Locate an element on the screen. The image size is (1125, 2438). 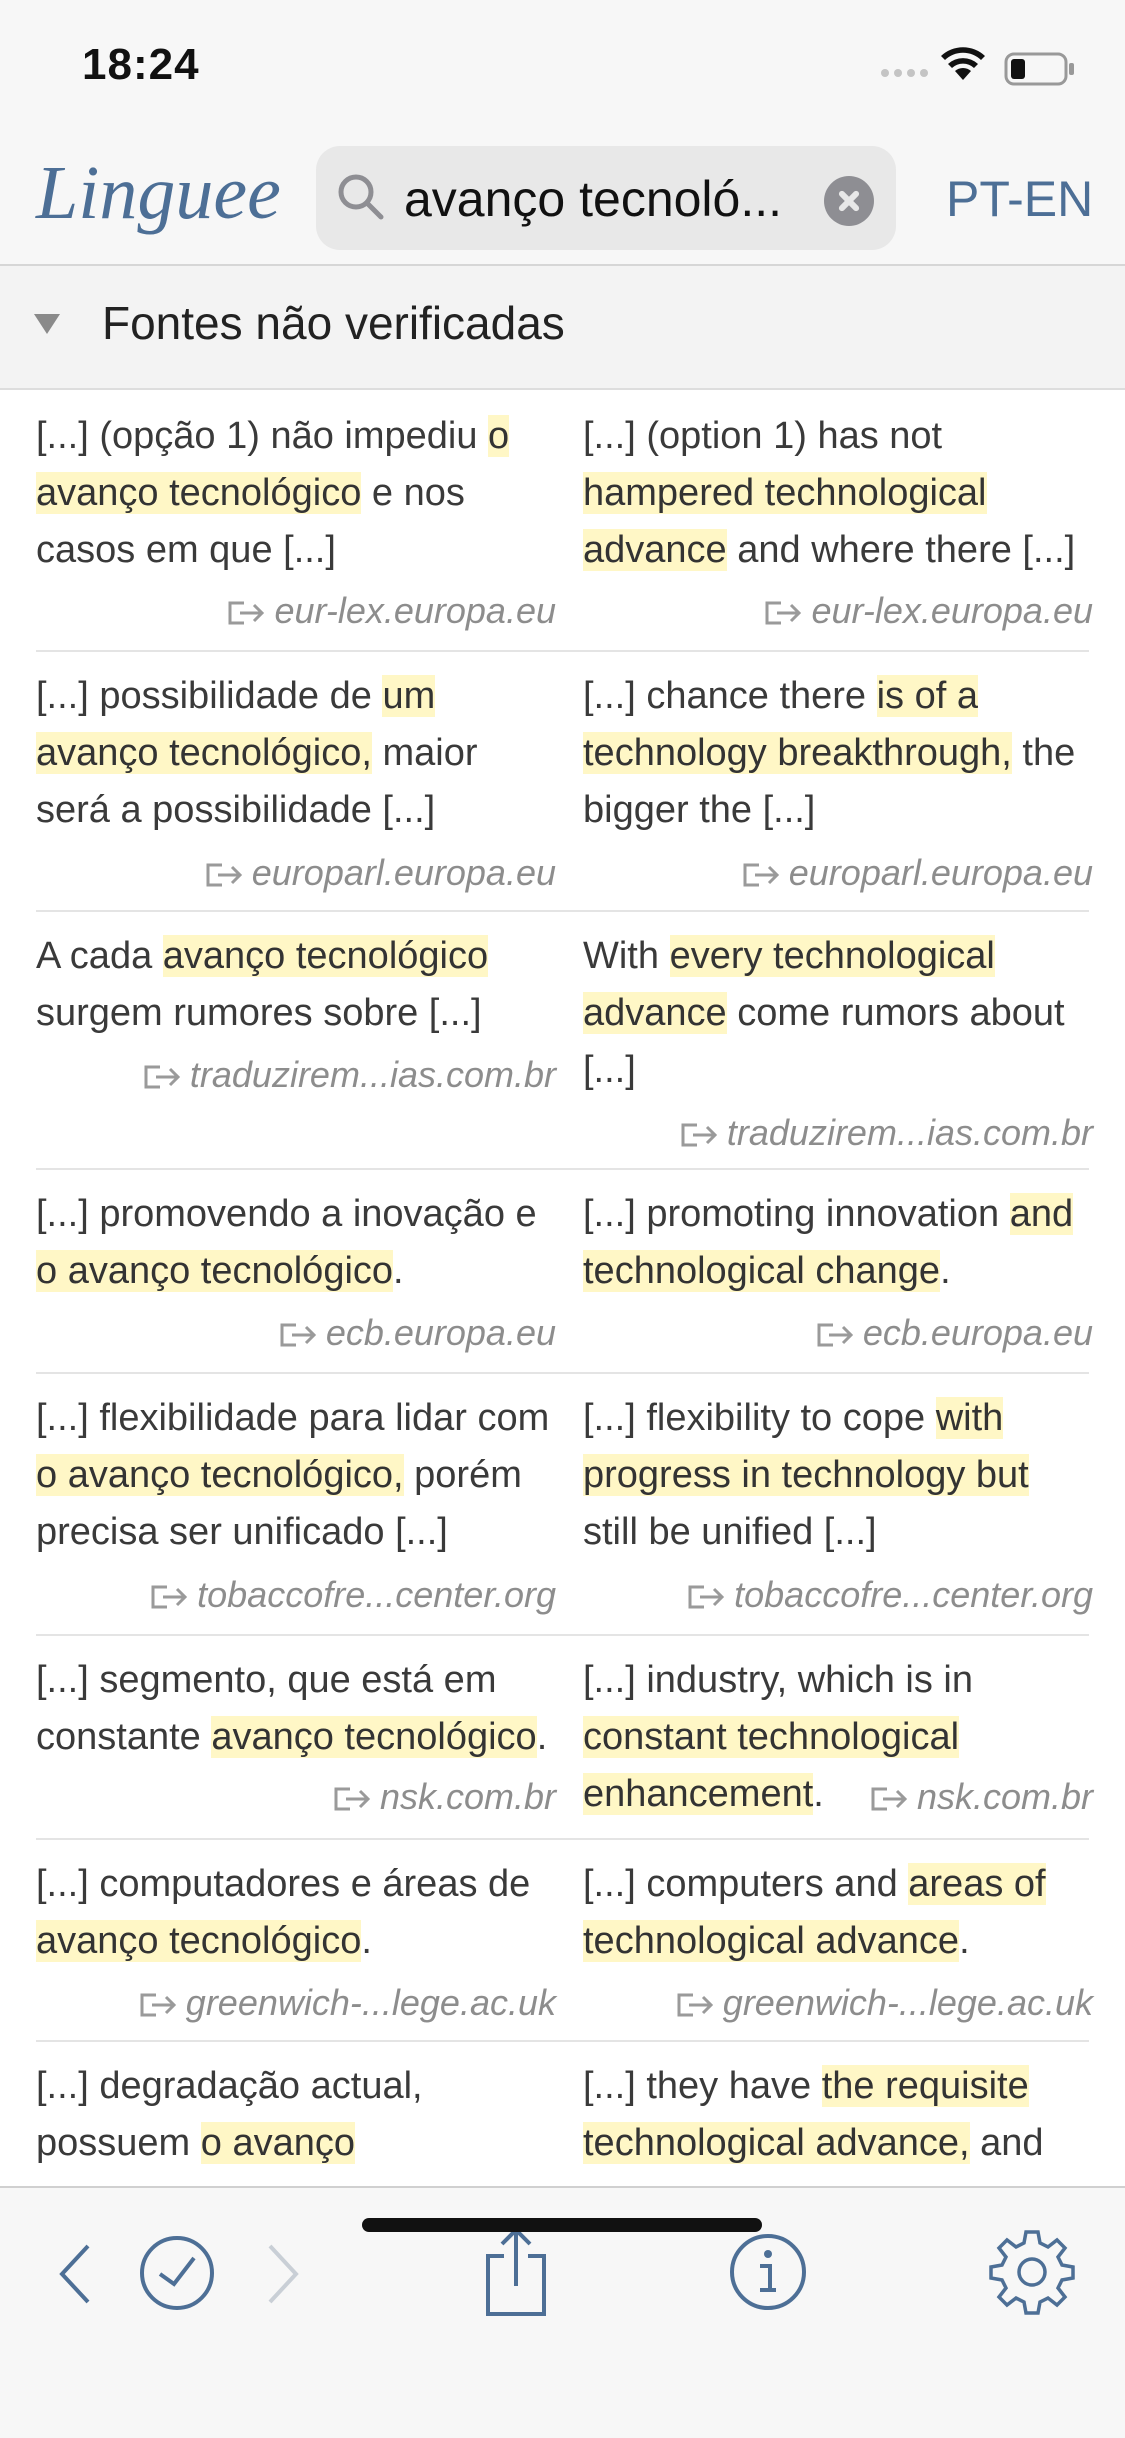
sentence-fragment: [...] they have is located at coordinates (702, 2086).